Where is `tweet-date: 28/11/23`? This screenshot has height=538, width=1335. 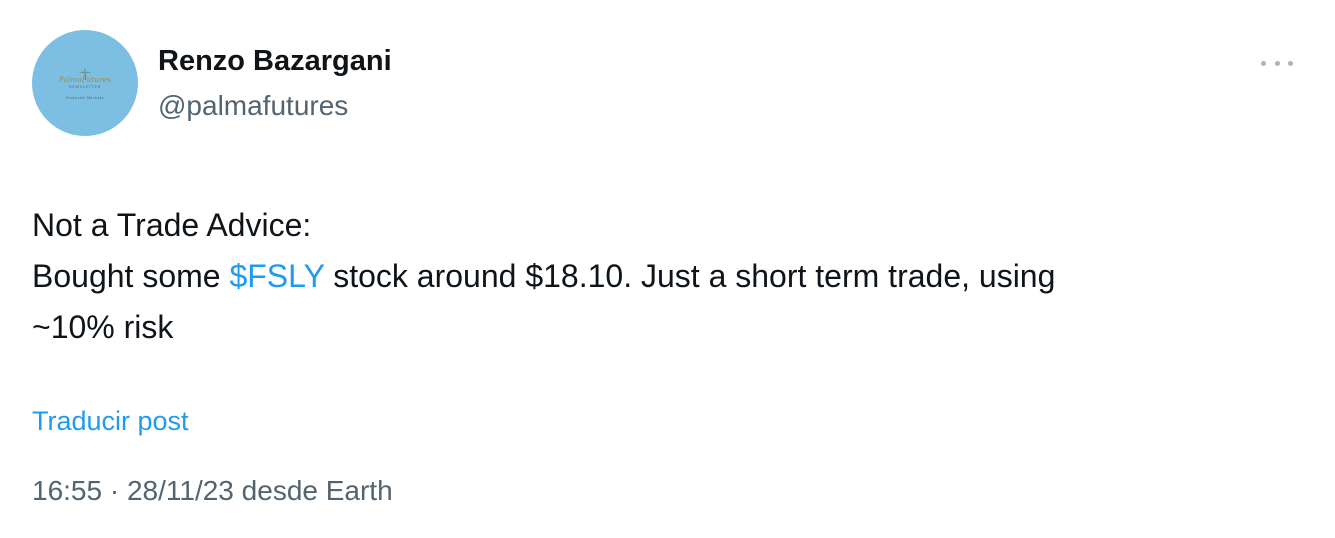 tweet-date: 28/11/23 is located at coordinates (180, 490).